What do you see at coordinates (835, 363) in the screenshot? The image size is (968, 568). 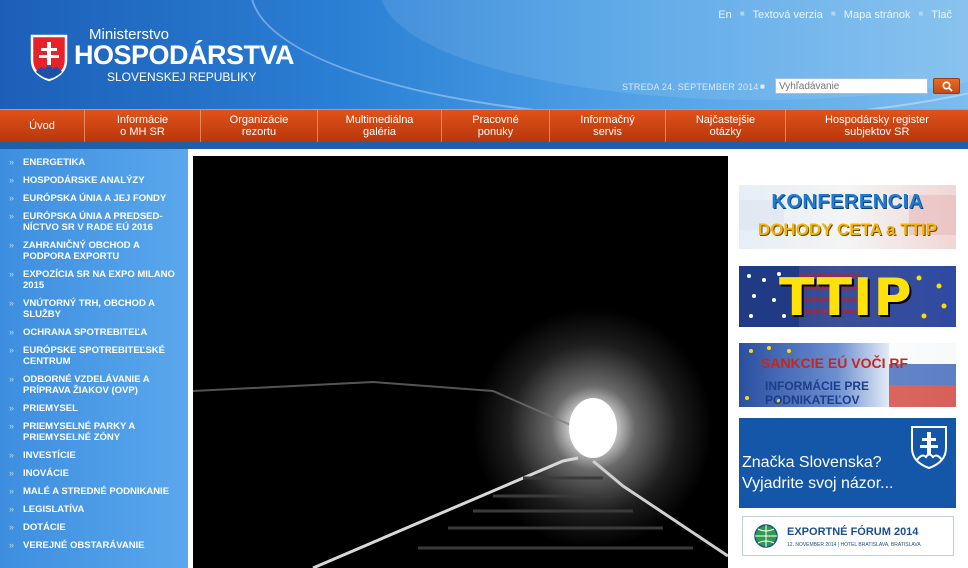 I see `banner-sankcie-title: SANKCIE EÚ VOČI RF` at bounding box center [835, 363].